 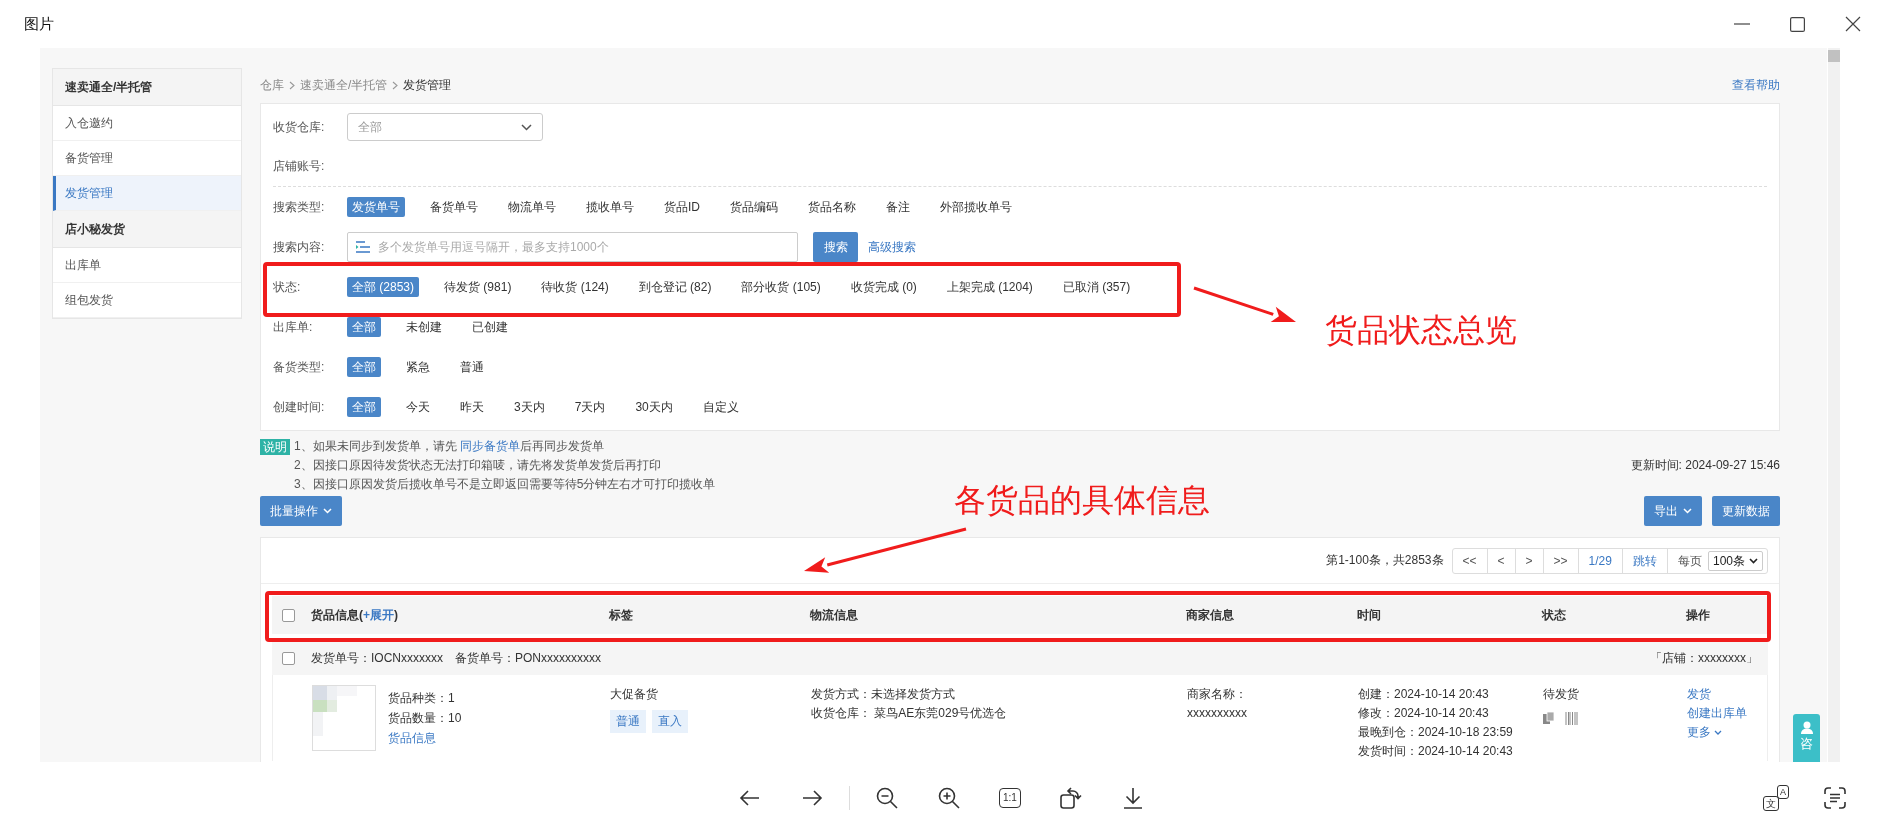 I want to click on stock-number: 备货单号：PONxxxxxxxxxx, so click(x=528, y=658).